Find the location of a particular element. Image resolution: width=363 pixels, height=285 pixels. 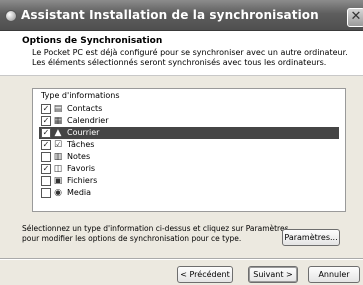

next-button: Suivant > is located at coordinates (273, 274).